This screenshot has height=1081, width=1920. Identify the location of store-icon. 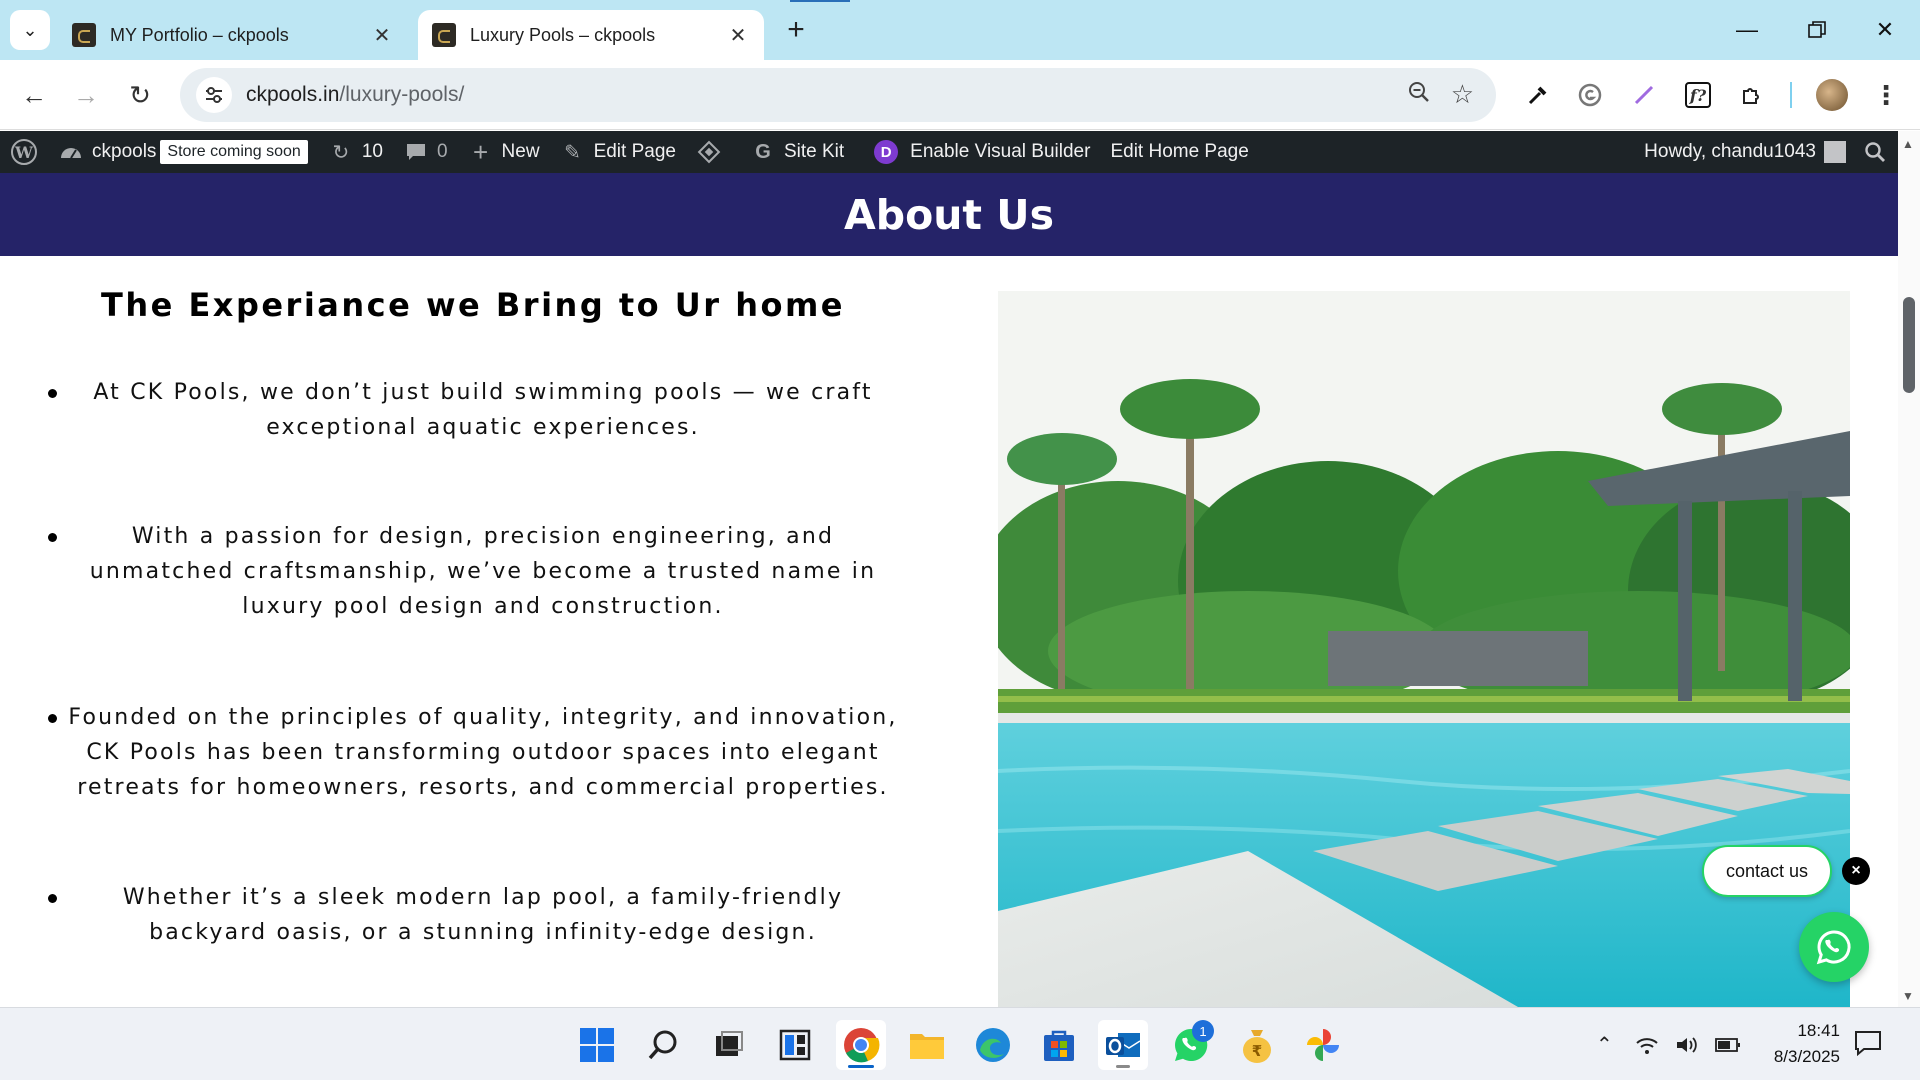
(1059, 1045).